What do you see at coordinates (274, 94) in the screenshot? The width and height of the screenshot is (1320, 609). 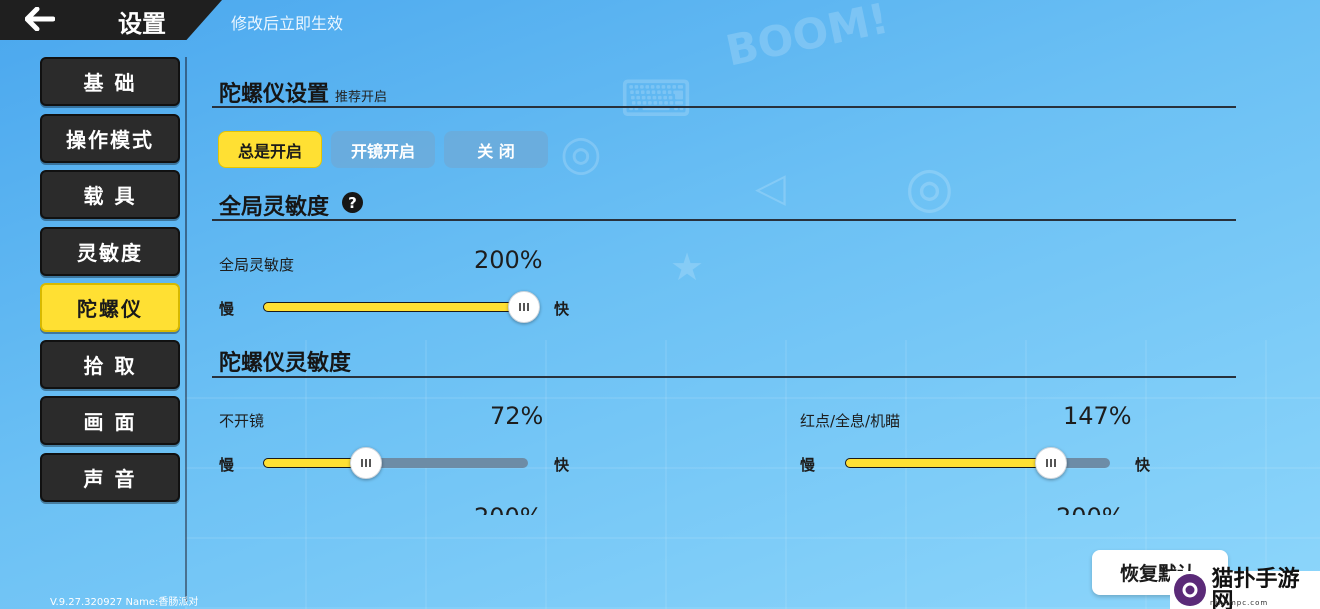 I see `gyro-settings-title: 陀螺仪设置` at bounding box center [274, 94].